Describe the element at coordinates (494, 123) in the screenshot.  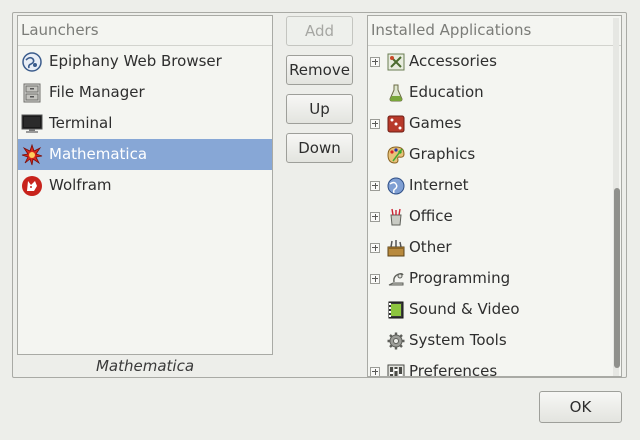
I see `category-games: Games` at that location.